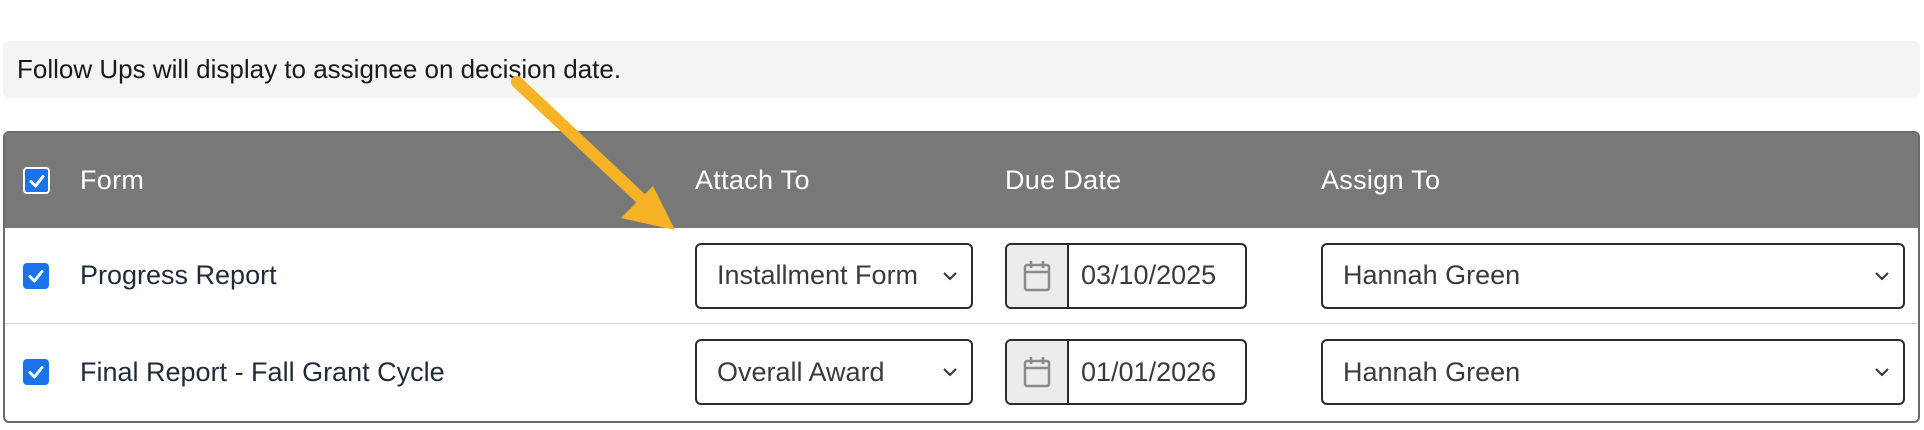 The image size is (1924, 430). What do you see at coordinates (752, 180) in the screenshot?
I see `header-attach-to: Attach To` at bounding box center [752, 180].